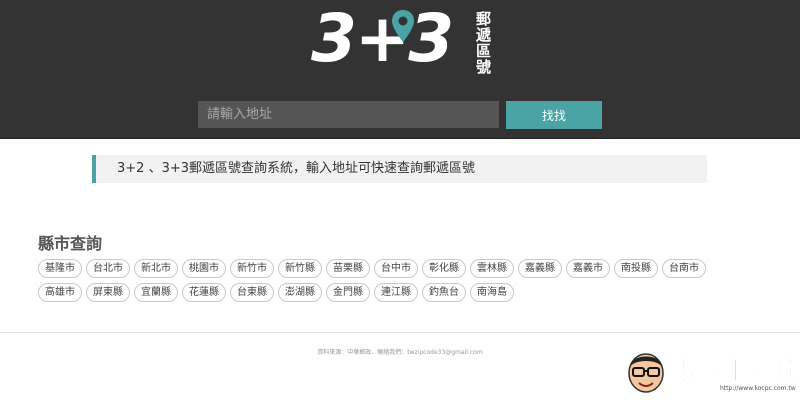 The height and width of the screenshot is (400, 800). What do you see at coordinates (684, 268) in the screenshot?
I see `city-tag: 台南市` at bounding box center [684, 268].